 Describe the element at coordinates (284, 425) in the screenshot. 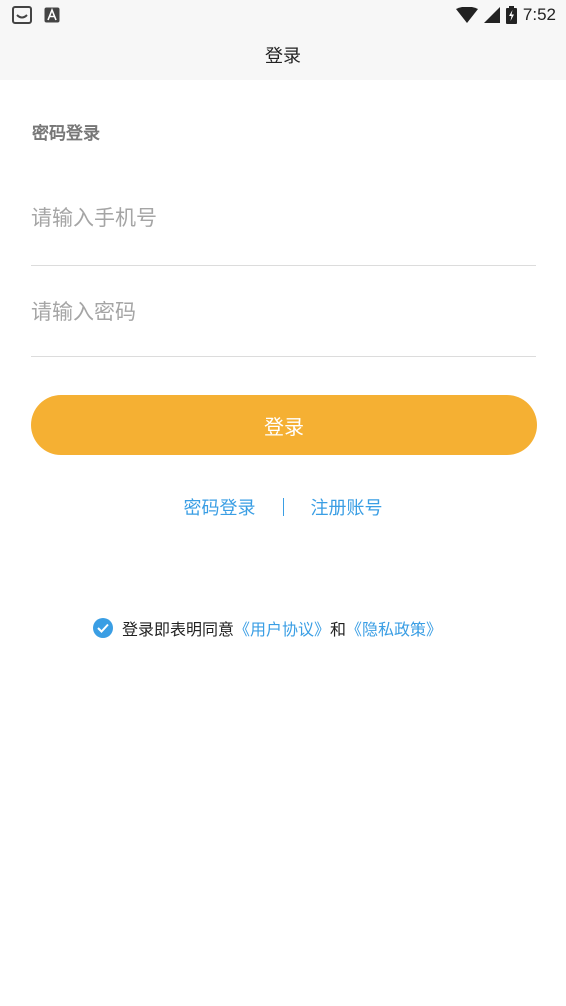

I see `login-button: 登录` at that location.